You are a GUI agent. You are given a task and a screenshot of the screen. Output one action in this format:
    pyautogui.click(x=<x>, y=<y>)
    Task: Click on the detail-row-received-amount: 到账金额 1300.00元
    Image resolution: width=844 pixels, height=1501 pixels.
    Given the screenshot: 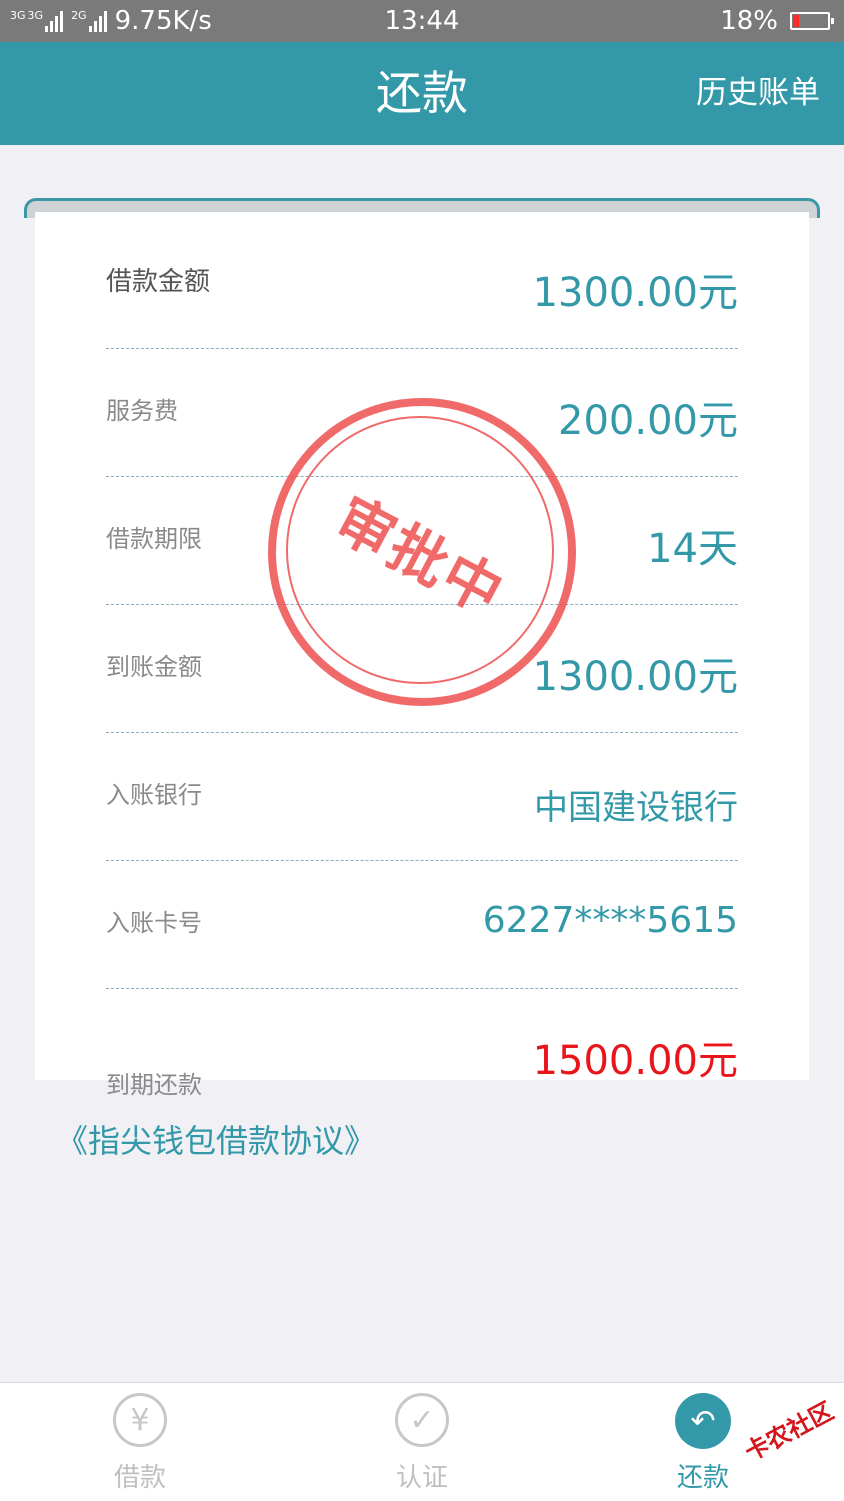 What is the action you would take?
    pyautogui.click(x=422, y=668)
    